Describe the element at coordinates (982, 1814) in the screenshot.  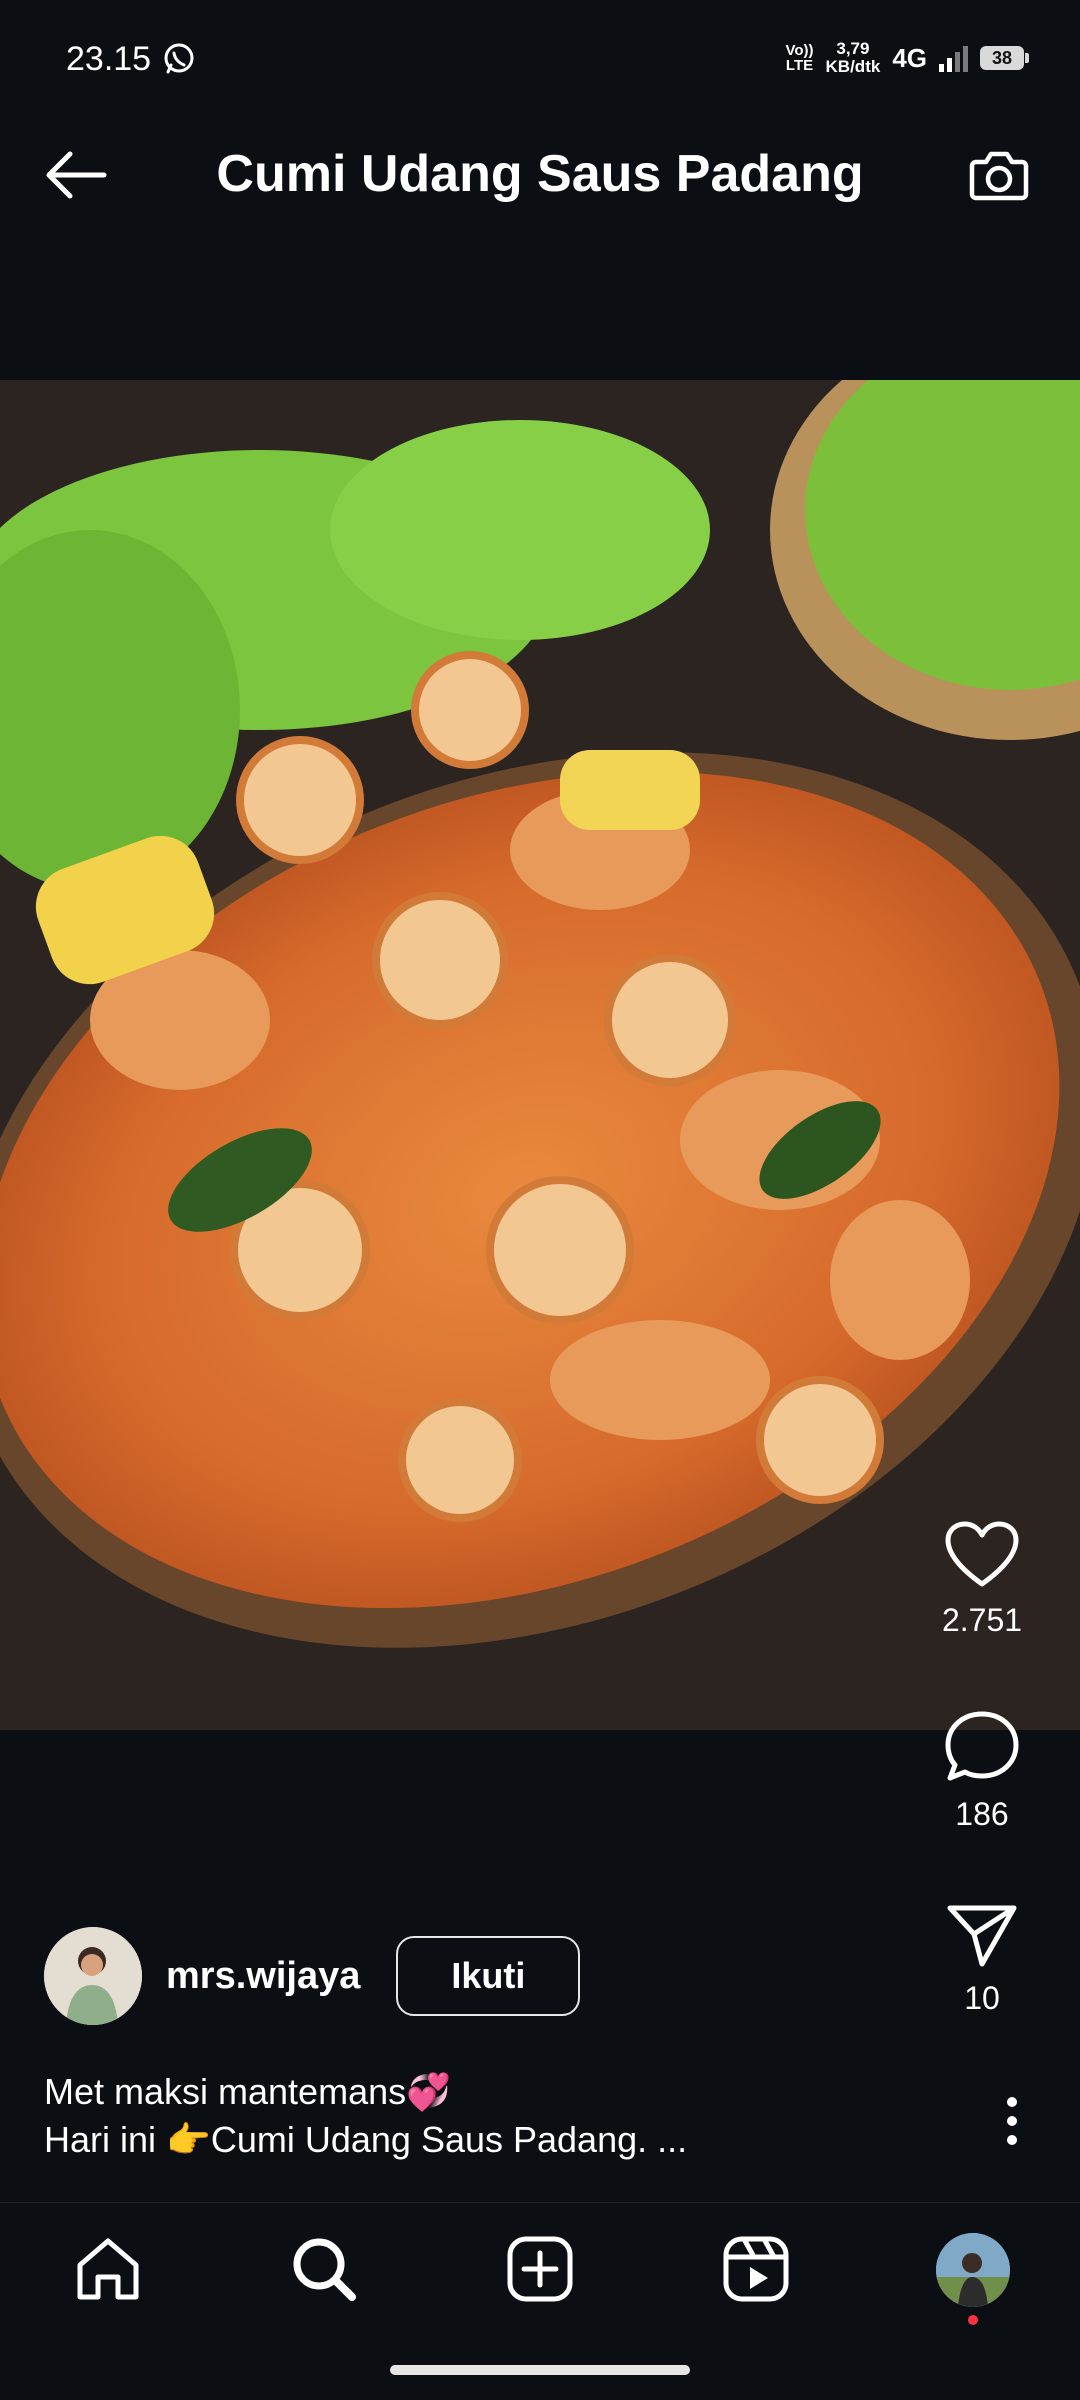
I see `comments-count: 186` at that location.